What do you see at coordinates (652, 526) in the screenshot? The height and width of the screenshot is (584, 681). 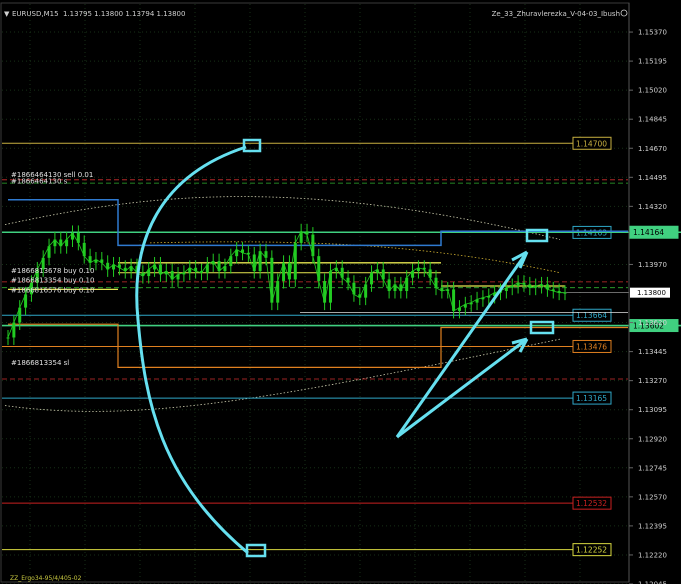 I see `axis-tick-label: 1.12395` at bounding box center [652, 526].